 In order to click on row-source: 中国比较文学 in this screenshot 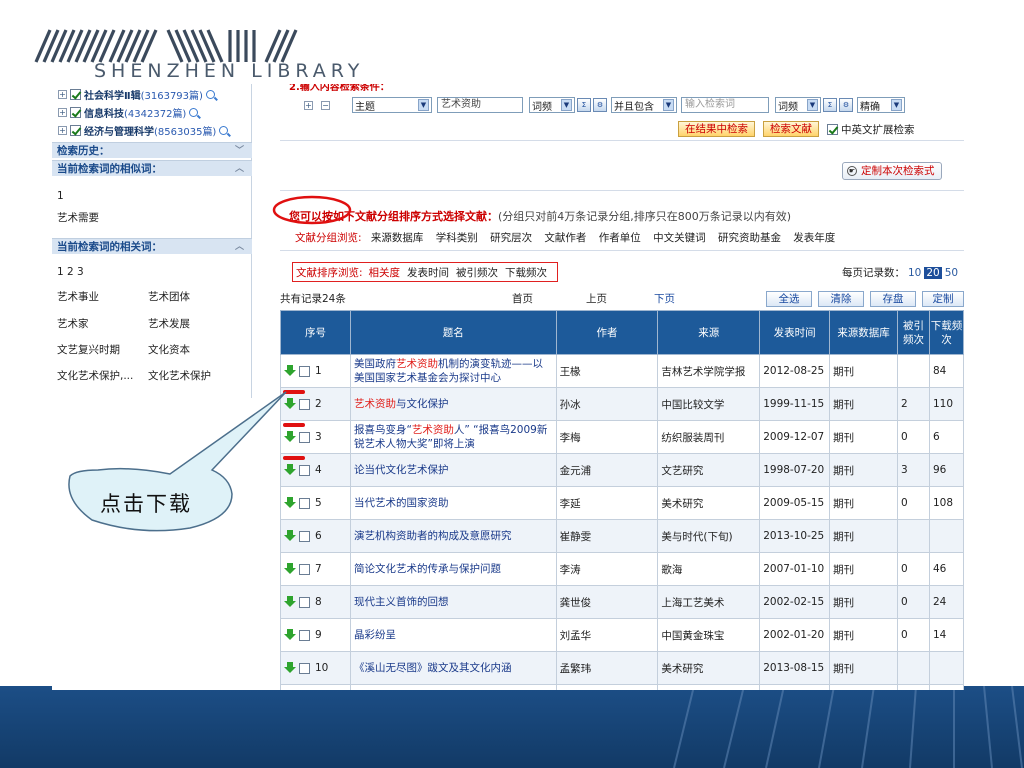, I will do `click(709, 404)`.